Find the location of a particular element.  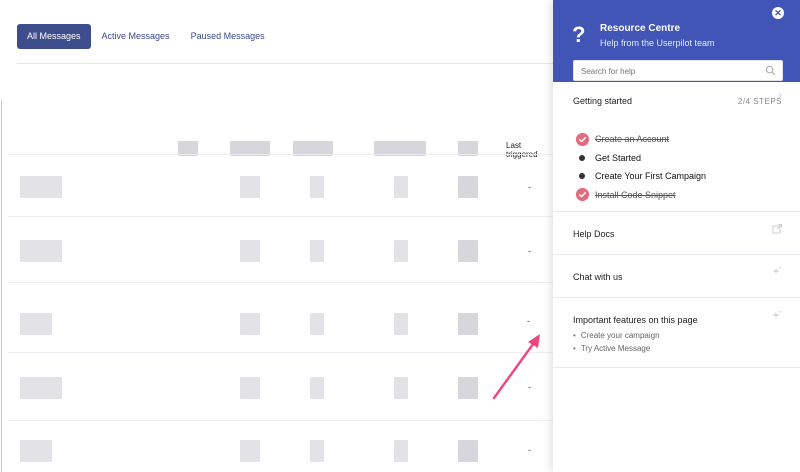

checklist-item-install-snippet: Install Code Snippet is located at coordinates (680, 195).